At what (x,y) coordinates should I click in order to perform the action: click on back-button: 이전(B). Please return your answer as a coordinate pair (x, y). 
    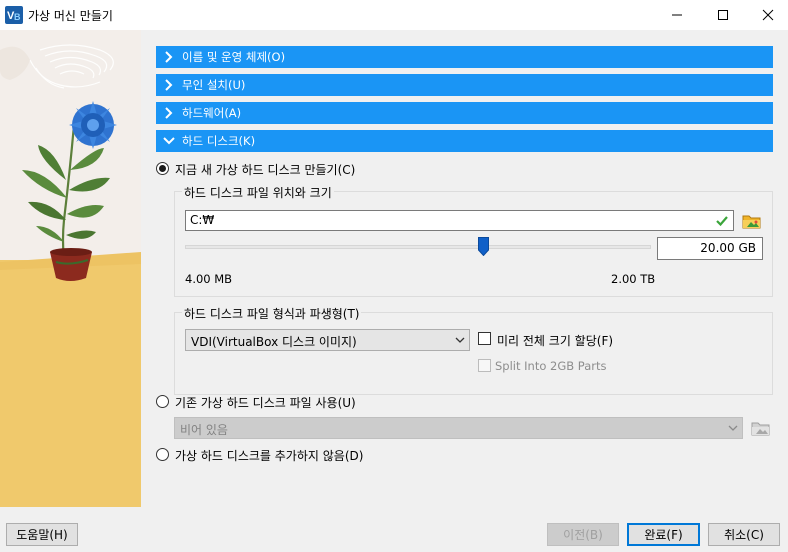
    Looking at the image, I should click on (583, 534).